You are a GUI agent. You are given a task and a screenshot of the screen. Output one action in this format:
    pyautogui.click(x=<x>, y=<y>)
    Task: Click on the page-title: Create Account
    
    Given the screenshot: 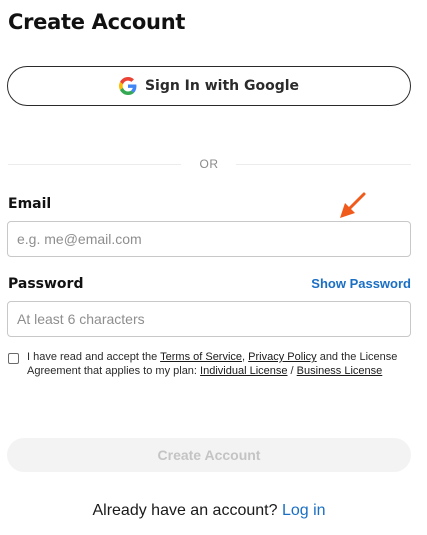 What is the action you would take?
    pyautogui.click(x=97, y=22)
    